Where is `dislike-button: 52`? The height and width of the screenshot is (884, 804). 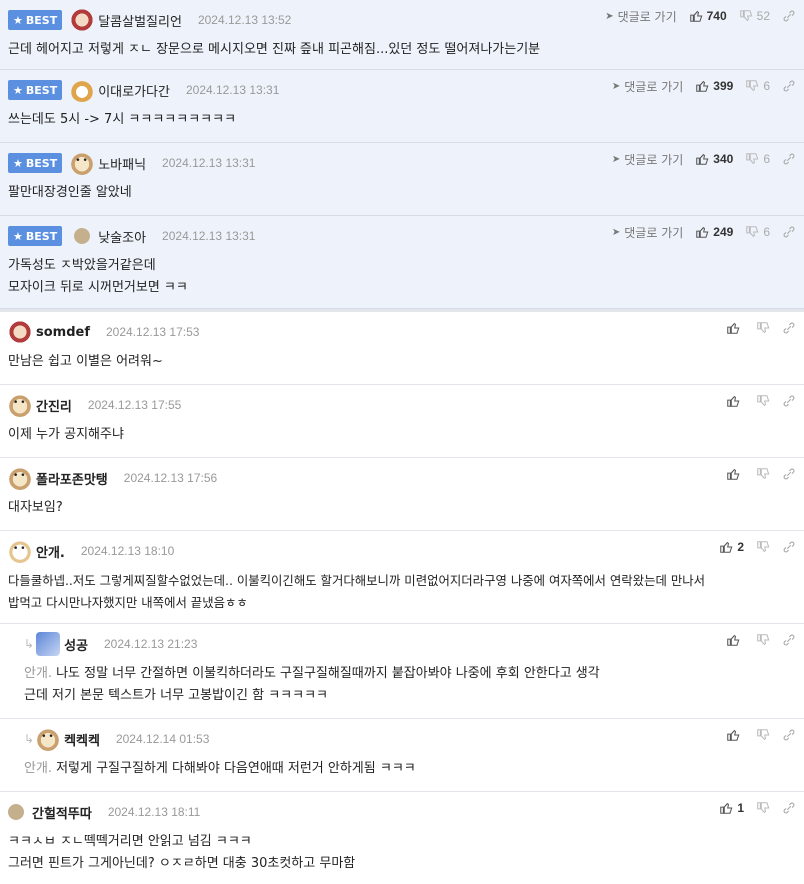 dislike-button: 52 is located at coordinates (754, 16).